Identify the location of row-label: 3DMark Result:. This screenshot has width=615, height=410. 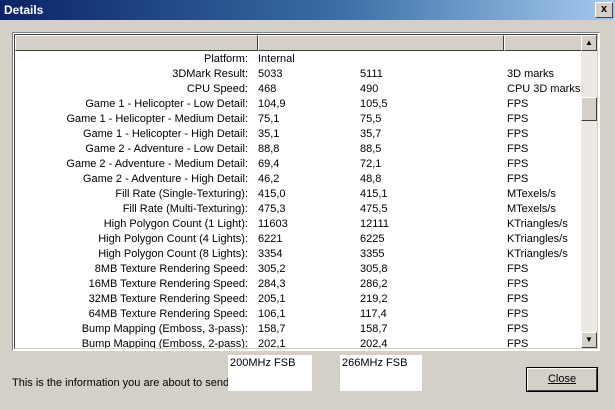
(210, 74).